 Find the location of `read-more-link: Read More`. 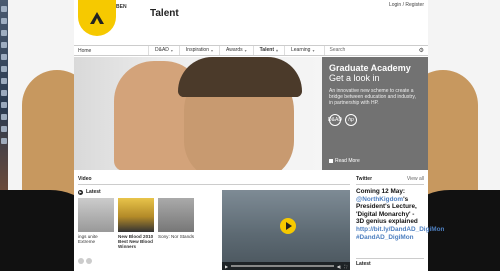

read-more-link: Read More is located at coordinates (344, 161).